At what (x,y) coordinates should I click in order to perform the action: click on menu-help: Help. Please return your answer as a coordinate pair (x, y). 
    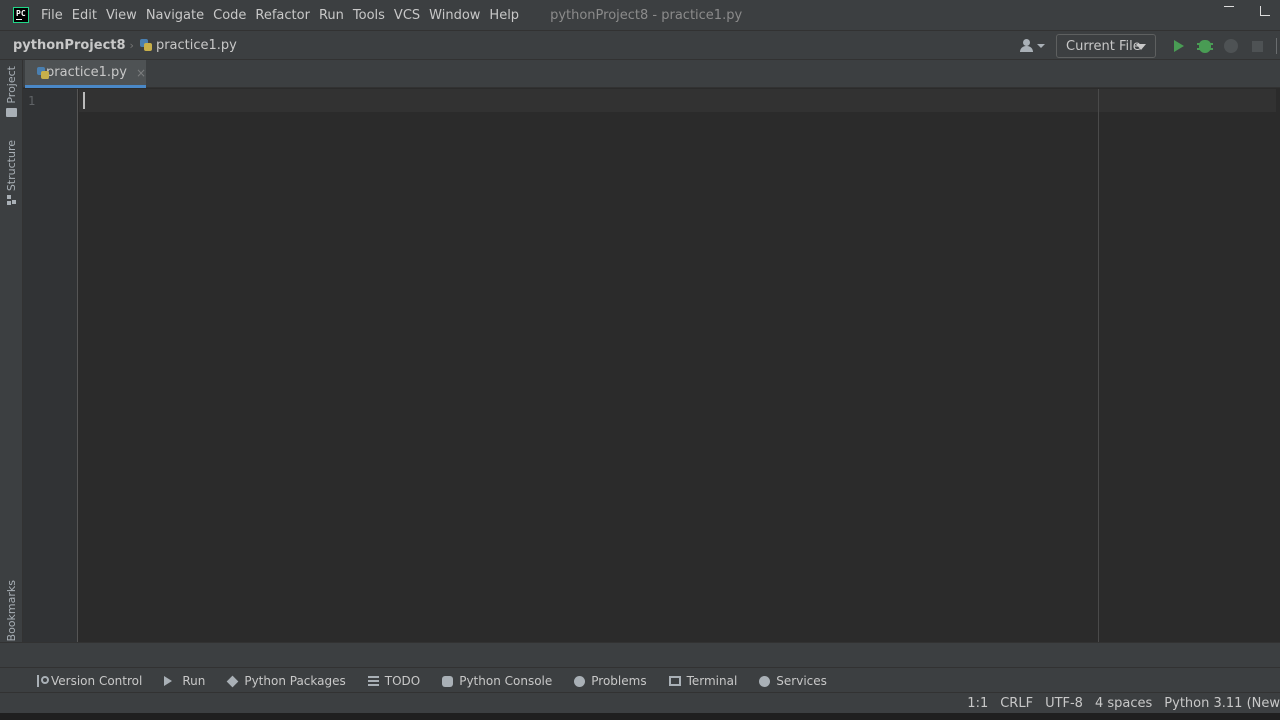
    Looking at the image, I should click on (504, 15).